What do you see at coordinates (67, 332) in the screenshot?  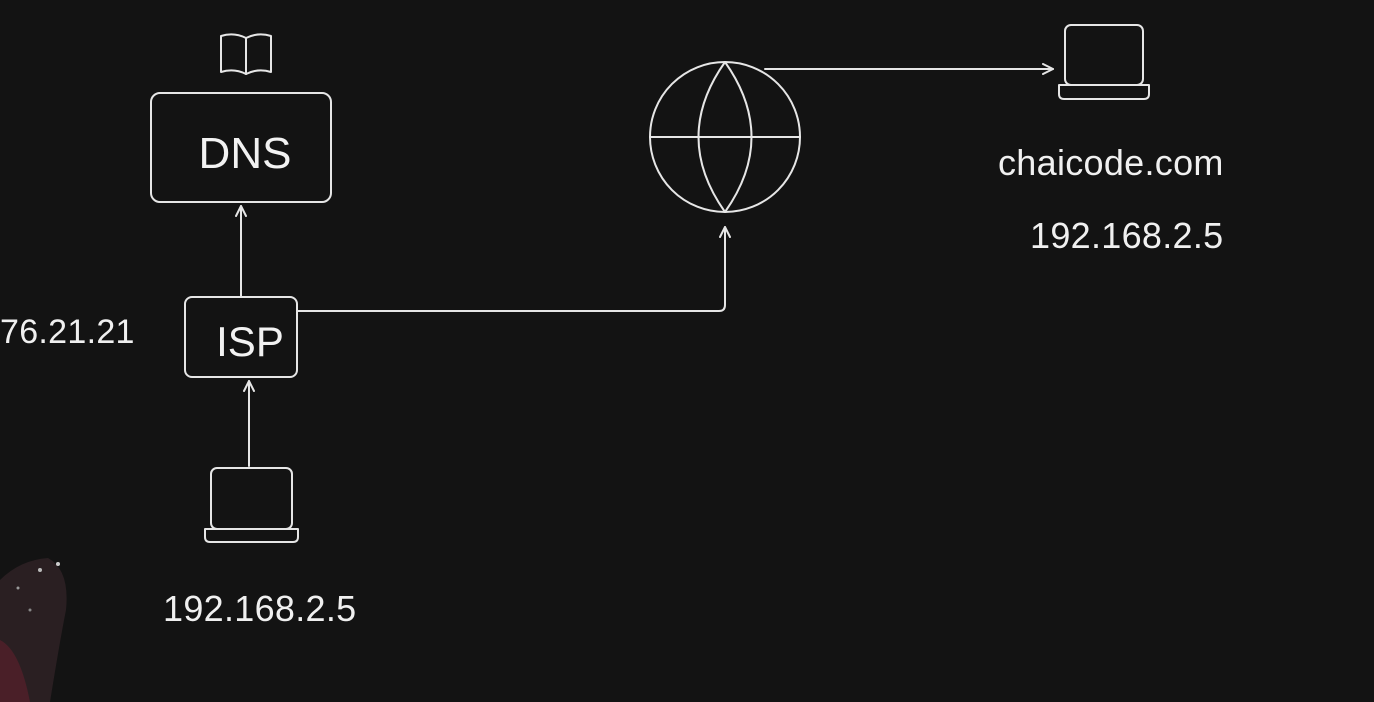 I see `isp-ip-label: 76.21.21` at bounding box center [67, 332].